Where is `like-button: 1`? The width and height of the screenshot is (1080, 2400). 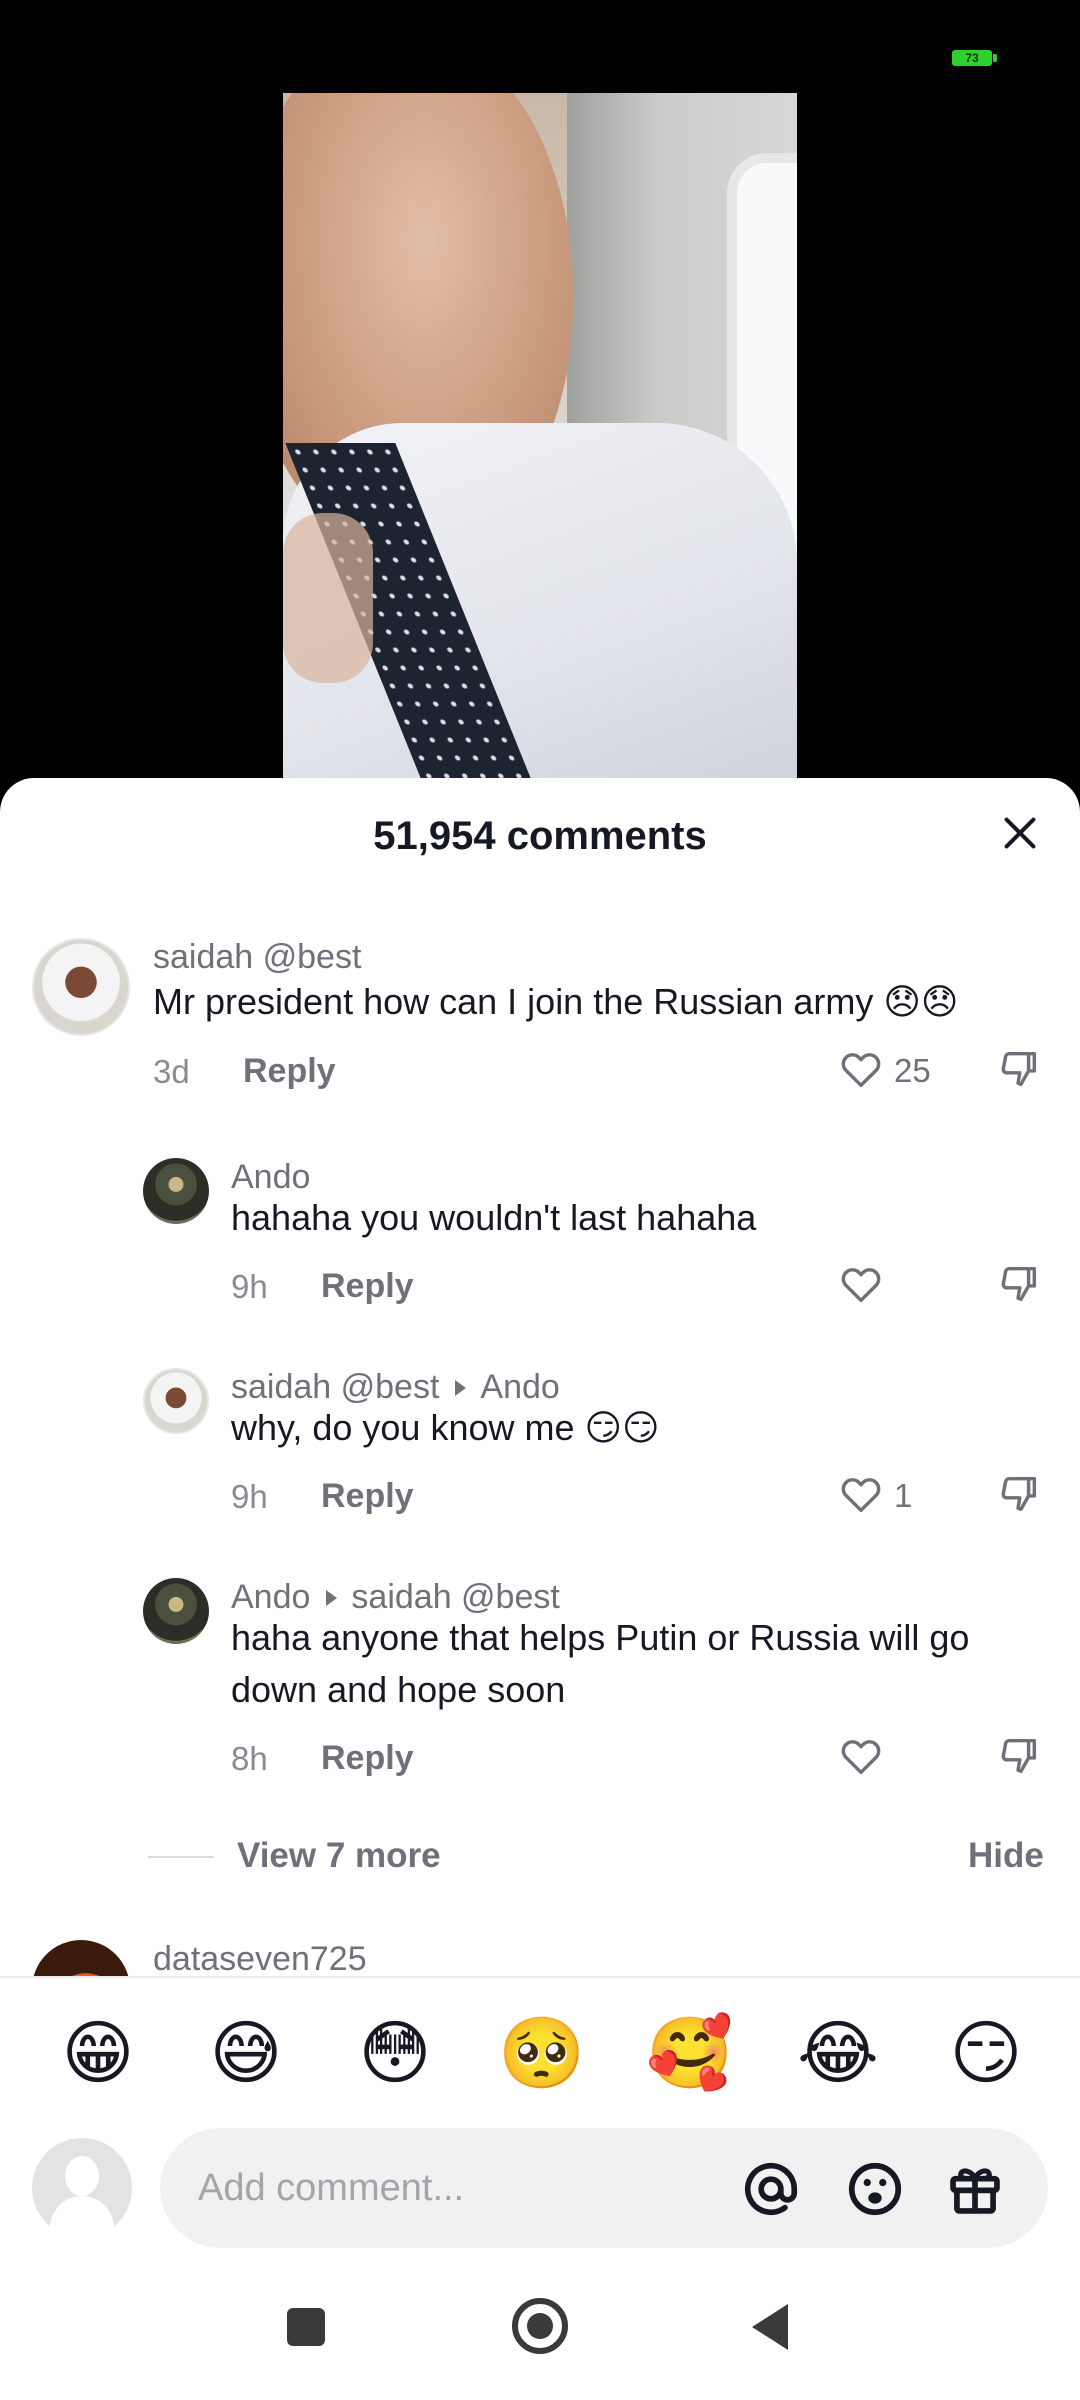 like-button: 1 is located at coordinates (888, 1496).